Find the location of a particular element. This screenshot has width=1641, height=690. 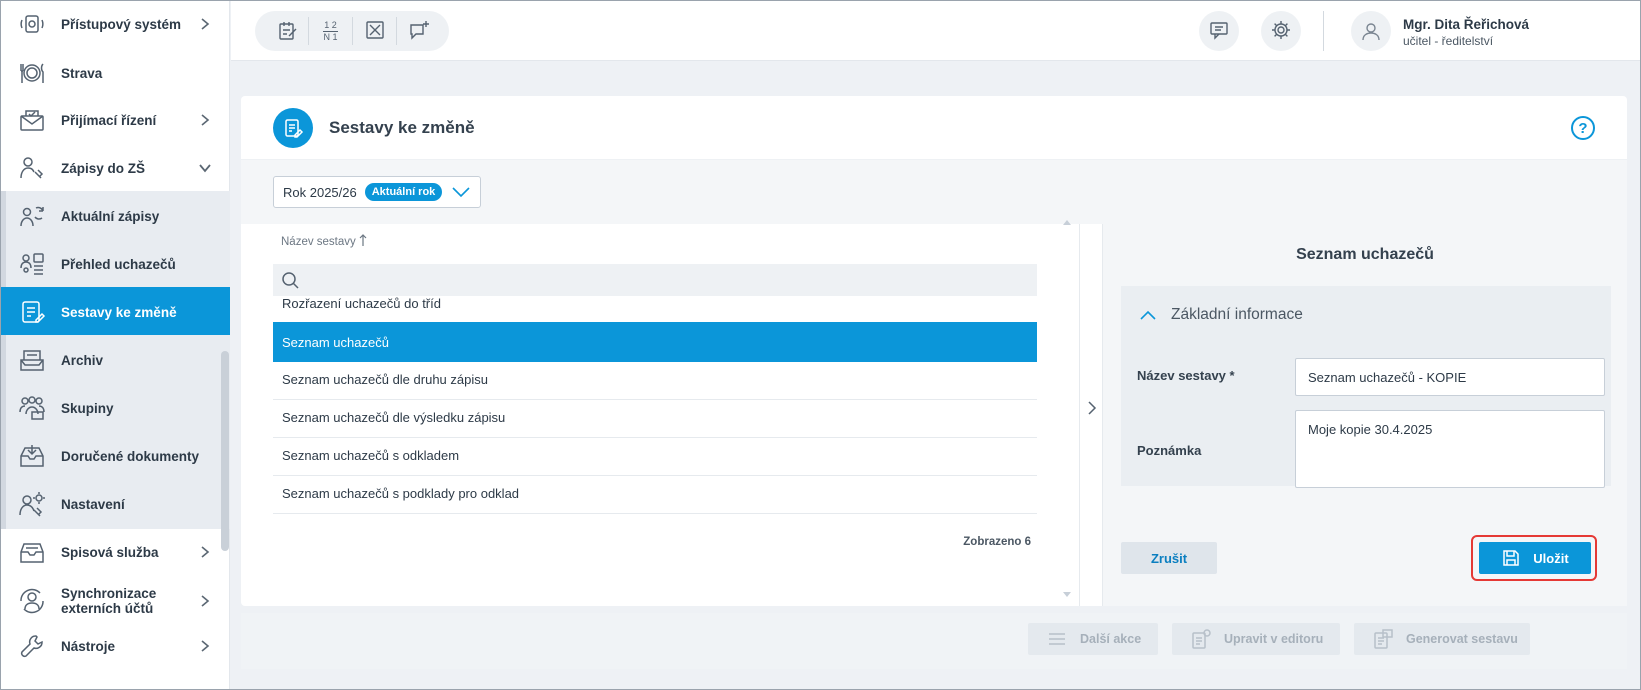

table-row: Rozřazení uchazečů do tříd is located at coordinates (655, 304).